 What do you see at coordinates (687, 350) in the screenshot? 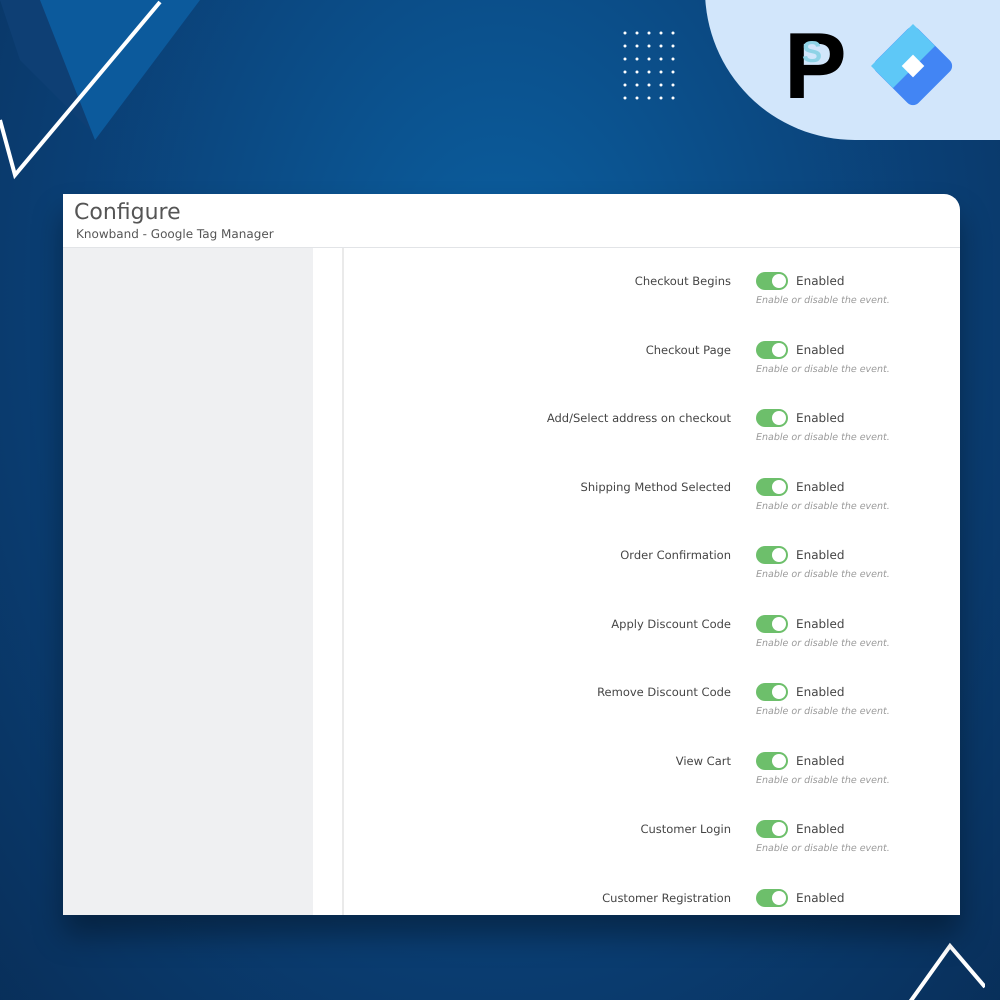
I see `event-label: Checkout Page` at bounding box center [687, 350].